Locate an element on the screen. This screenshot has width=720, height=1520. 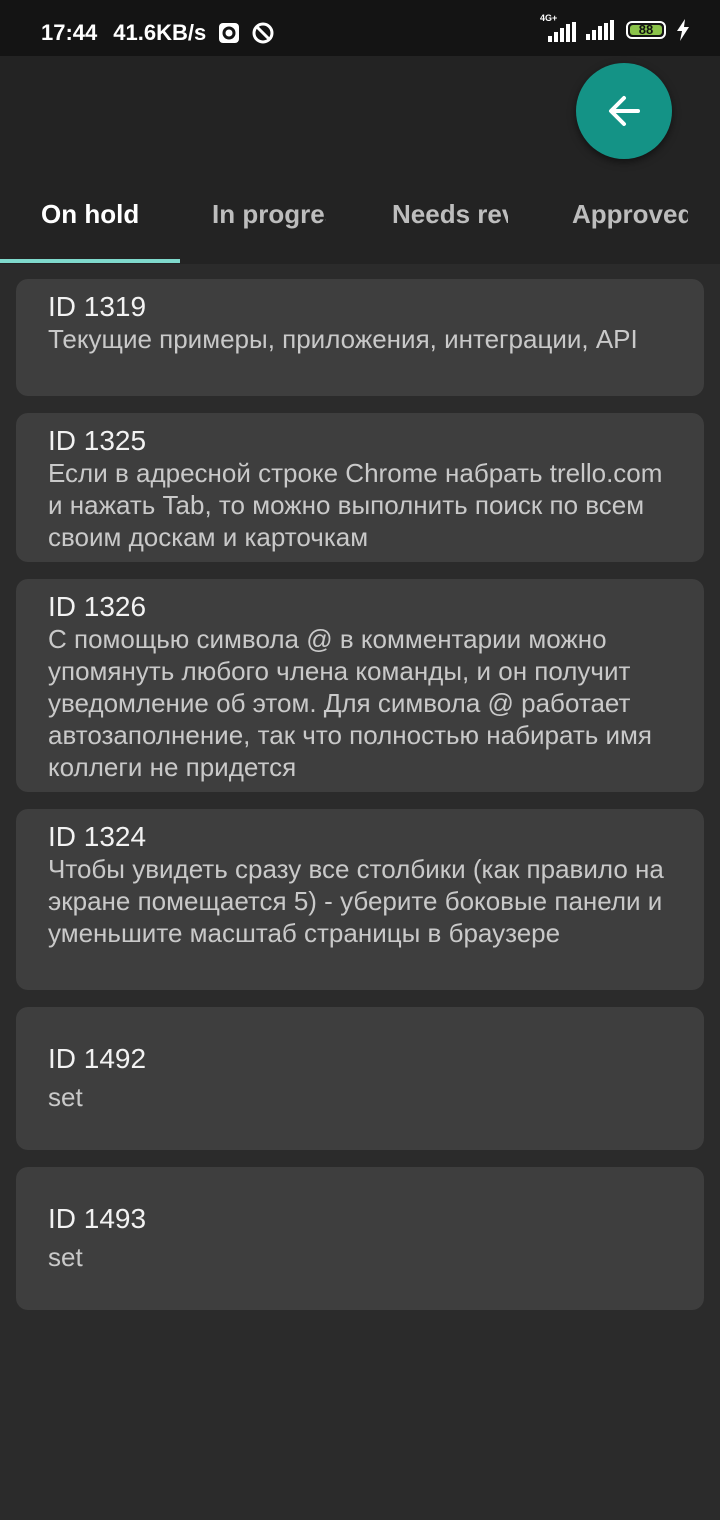
status-net-speed: 41.6KB/s is located at coordinates (160, 32).